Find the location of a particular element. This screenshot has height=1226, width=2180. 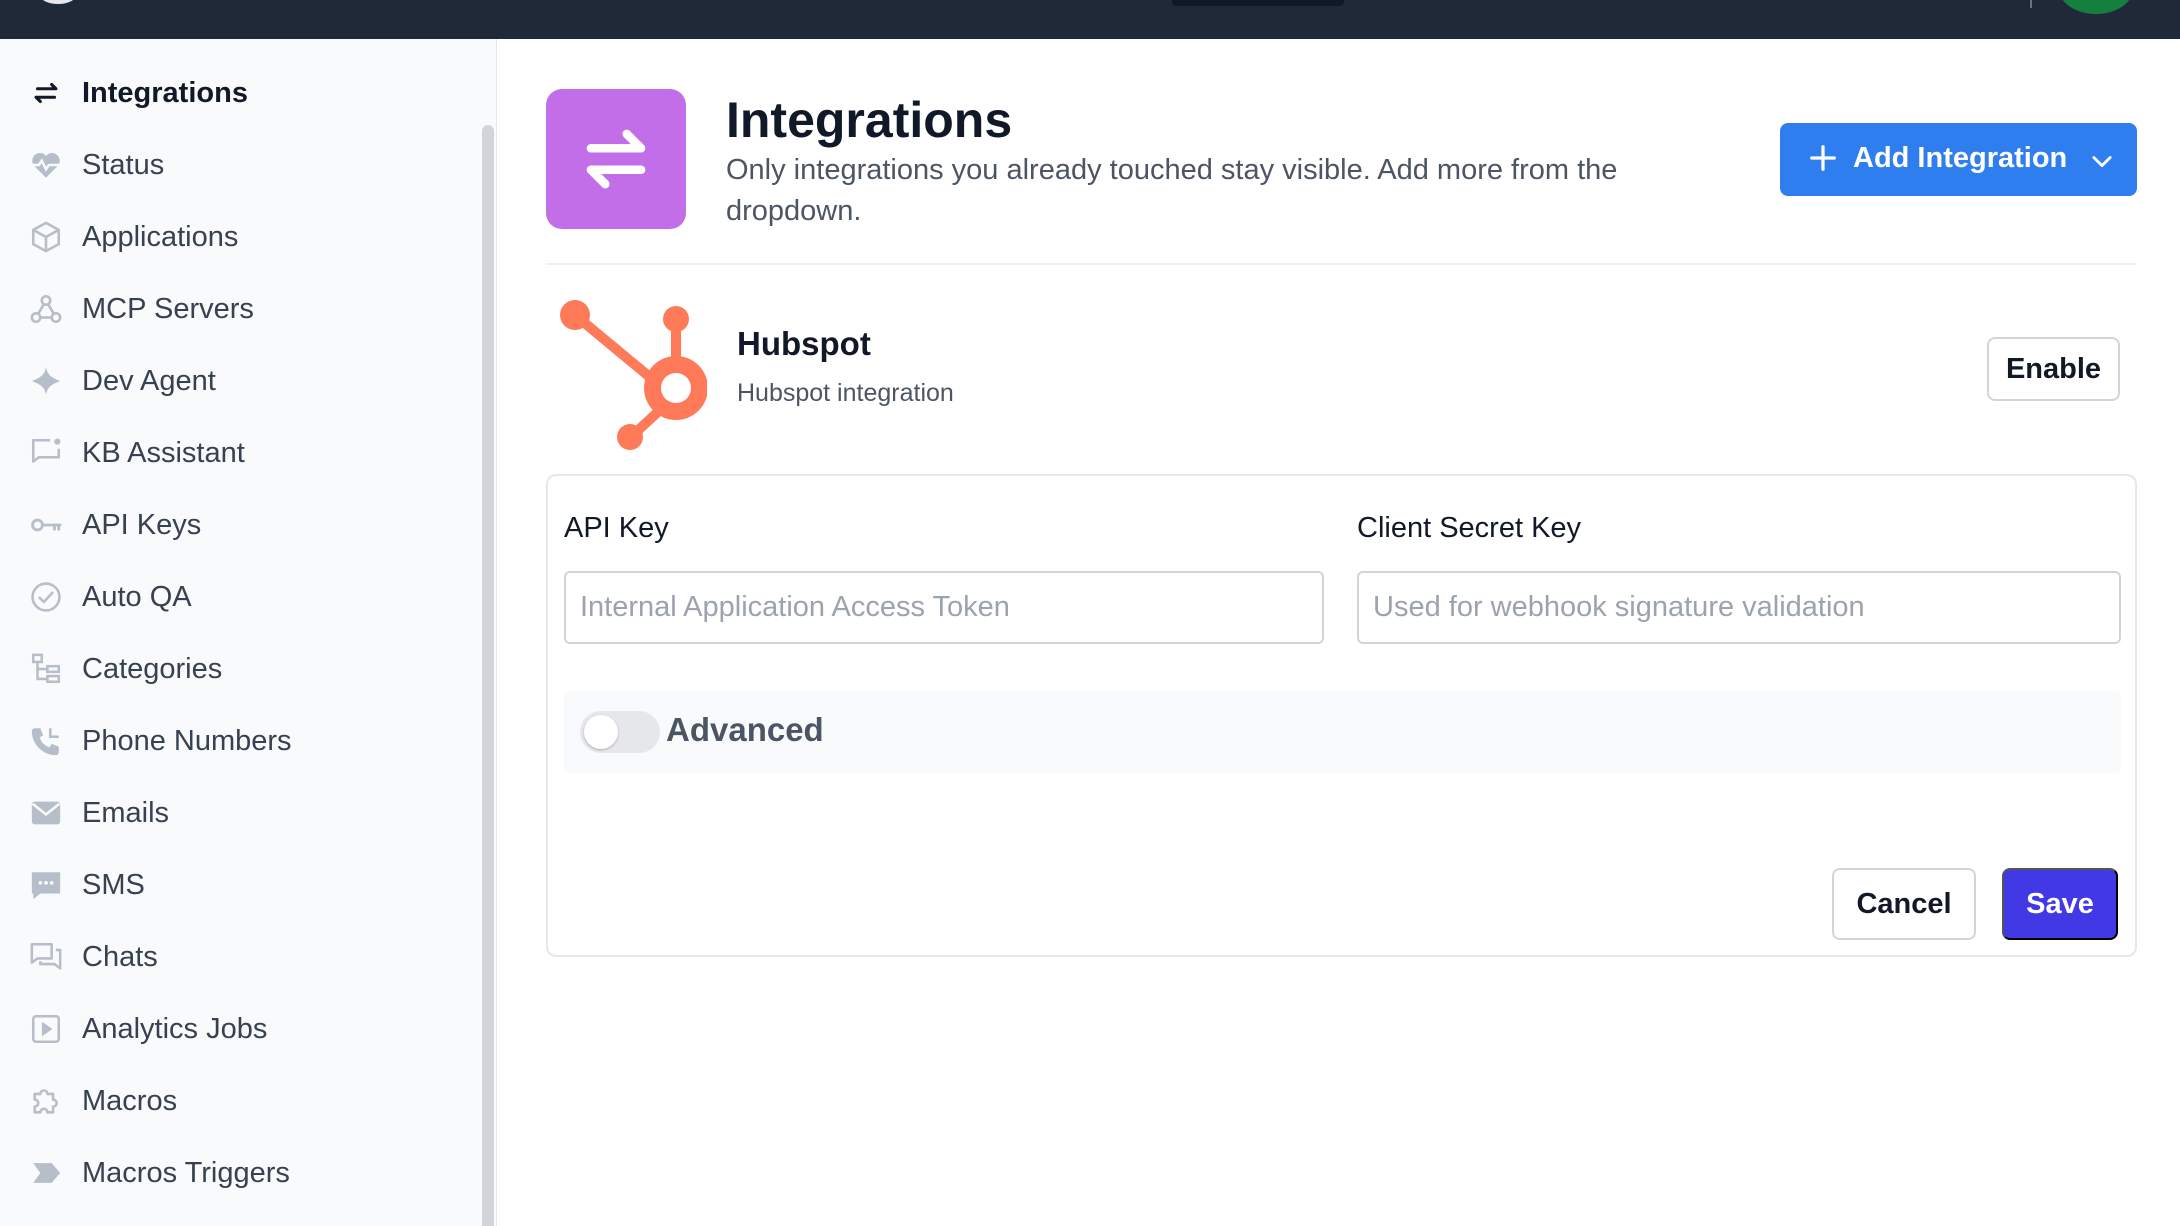

logo is located at coordinates (58, 2).